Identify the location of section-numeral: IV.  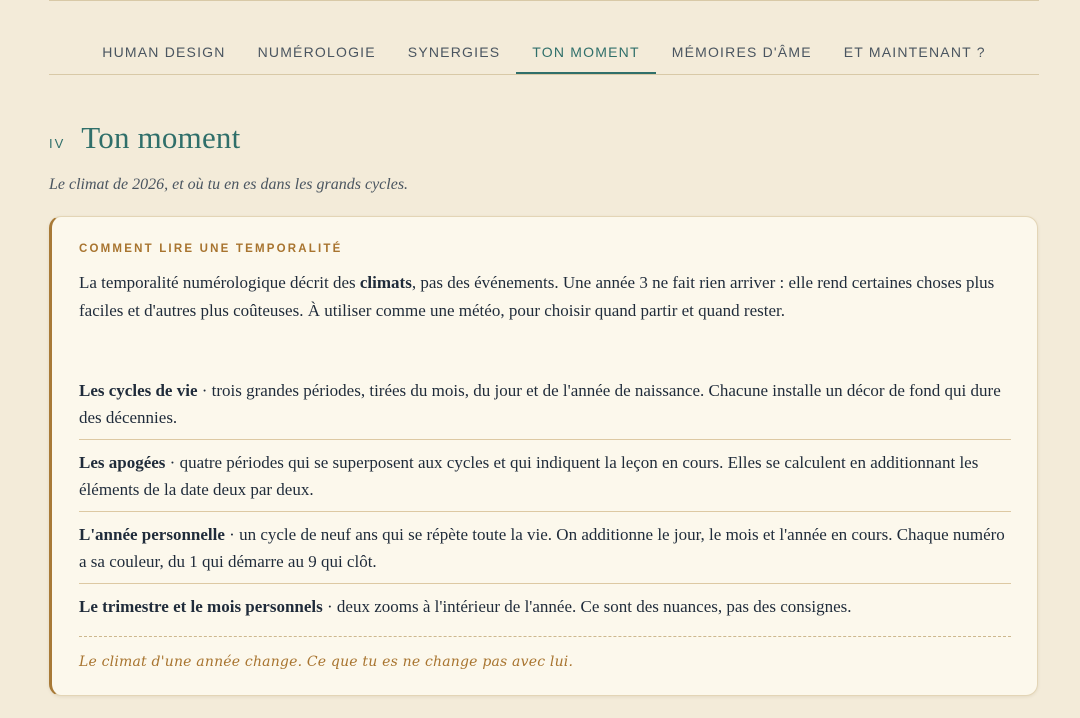
(57, 143).